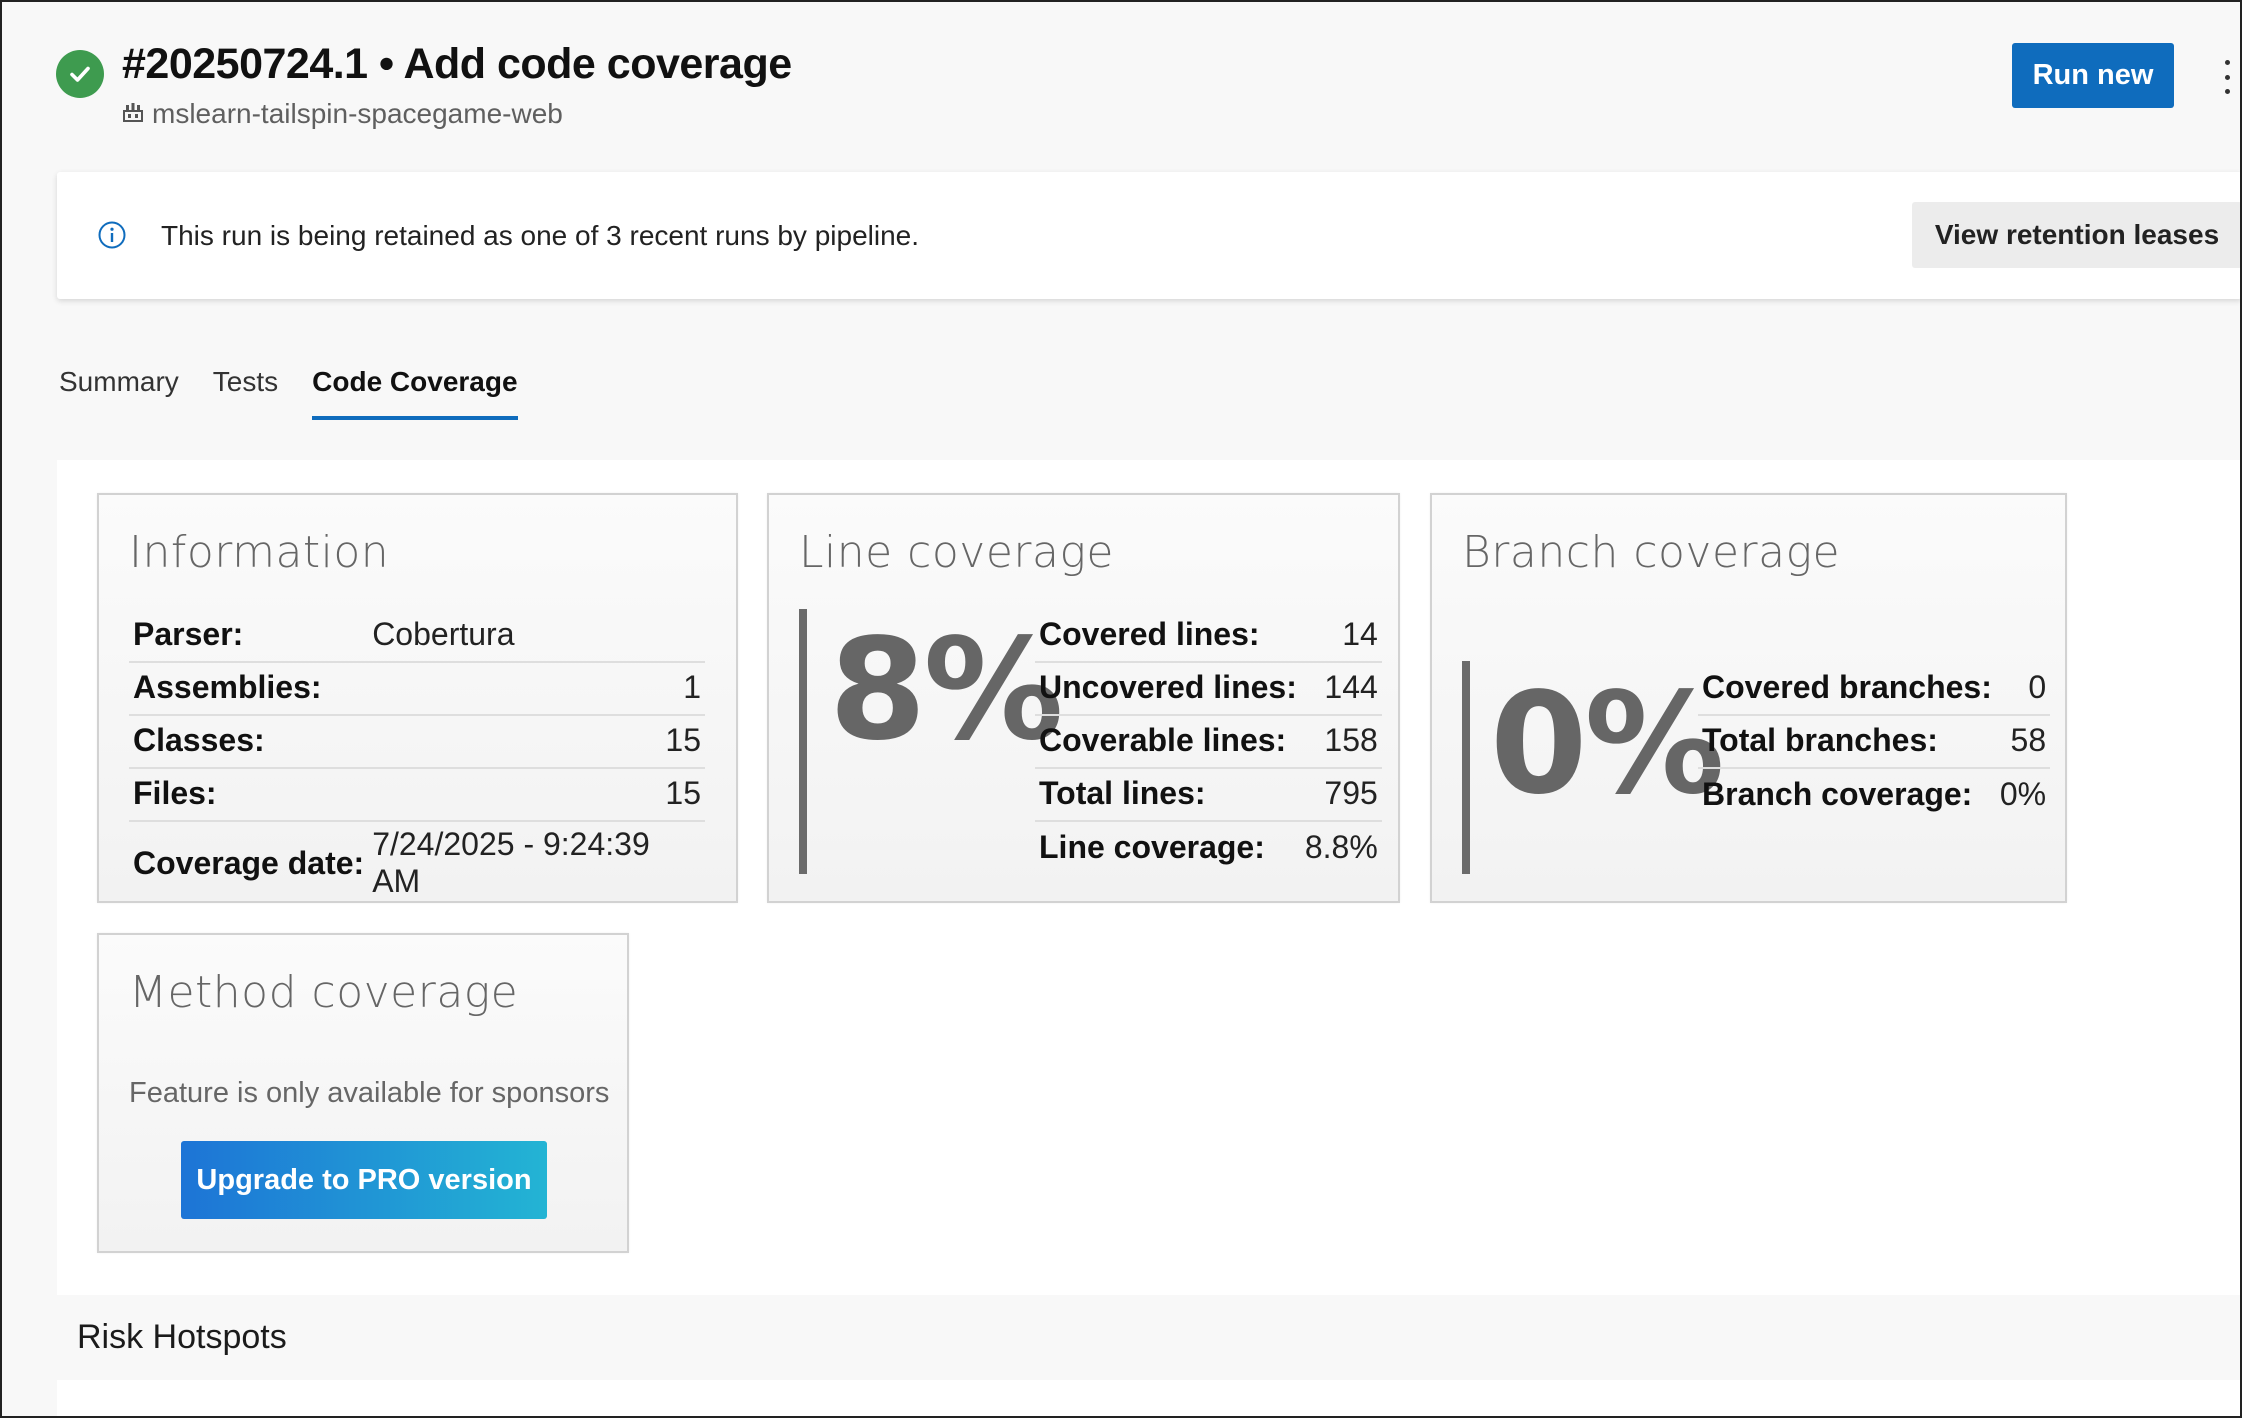  I want to click on covered-lines-value: 14, so click(1360, 633).